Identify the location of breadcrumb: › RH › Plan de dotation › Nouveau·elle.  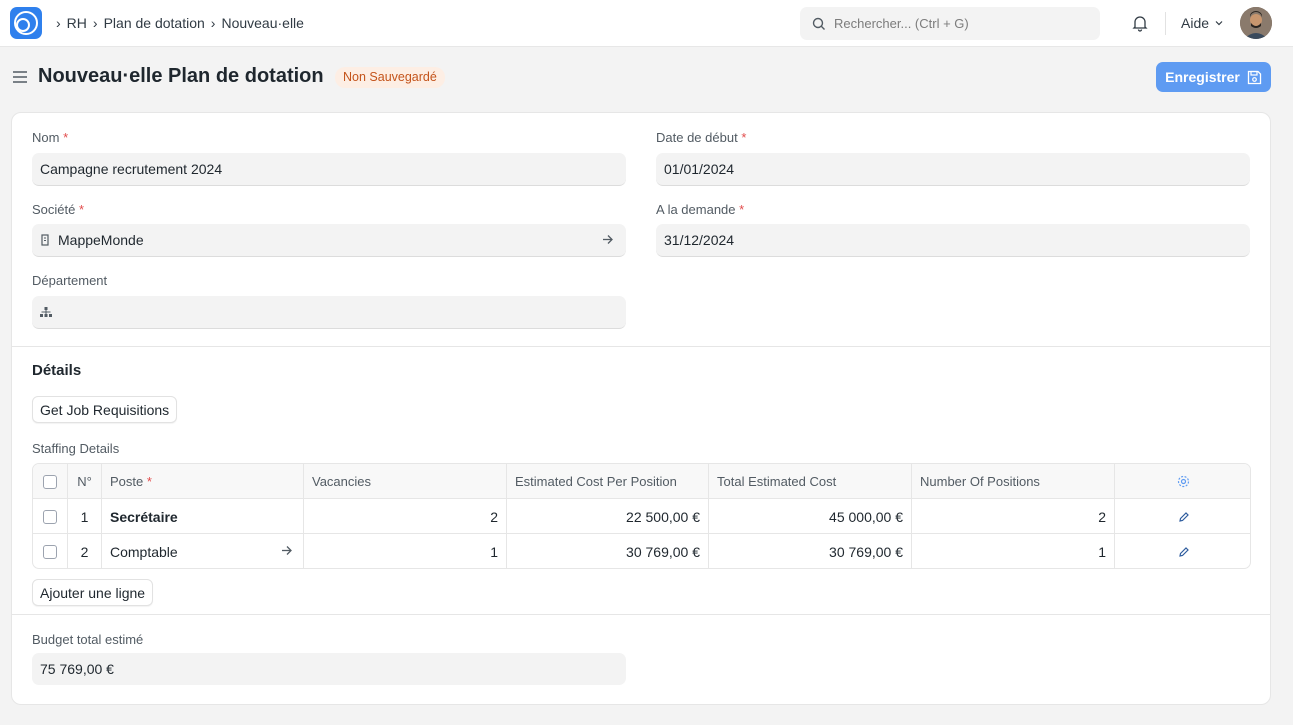
(183, 23).